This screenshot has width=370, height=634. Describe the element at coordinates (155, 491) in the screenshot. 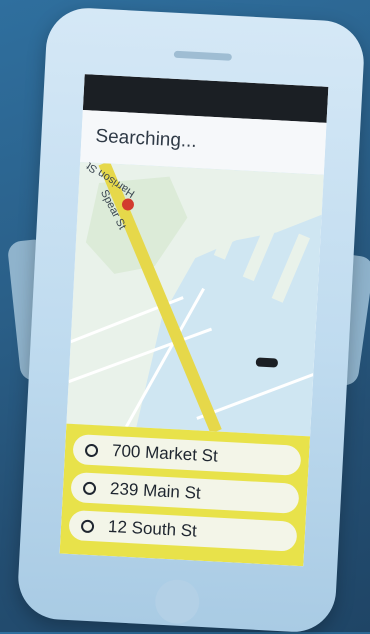

I see `destination-label: 239 Main St` at that location.